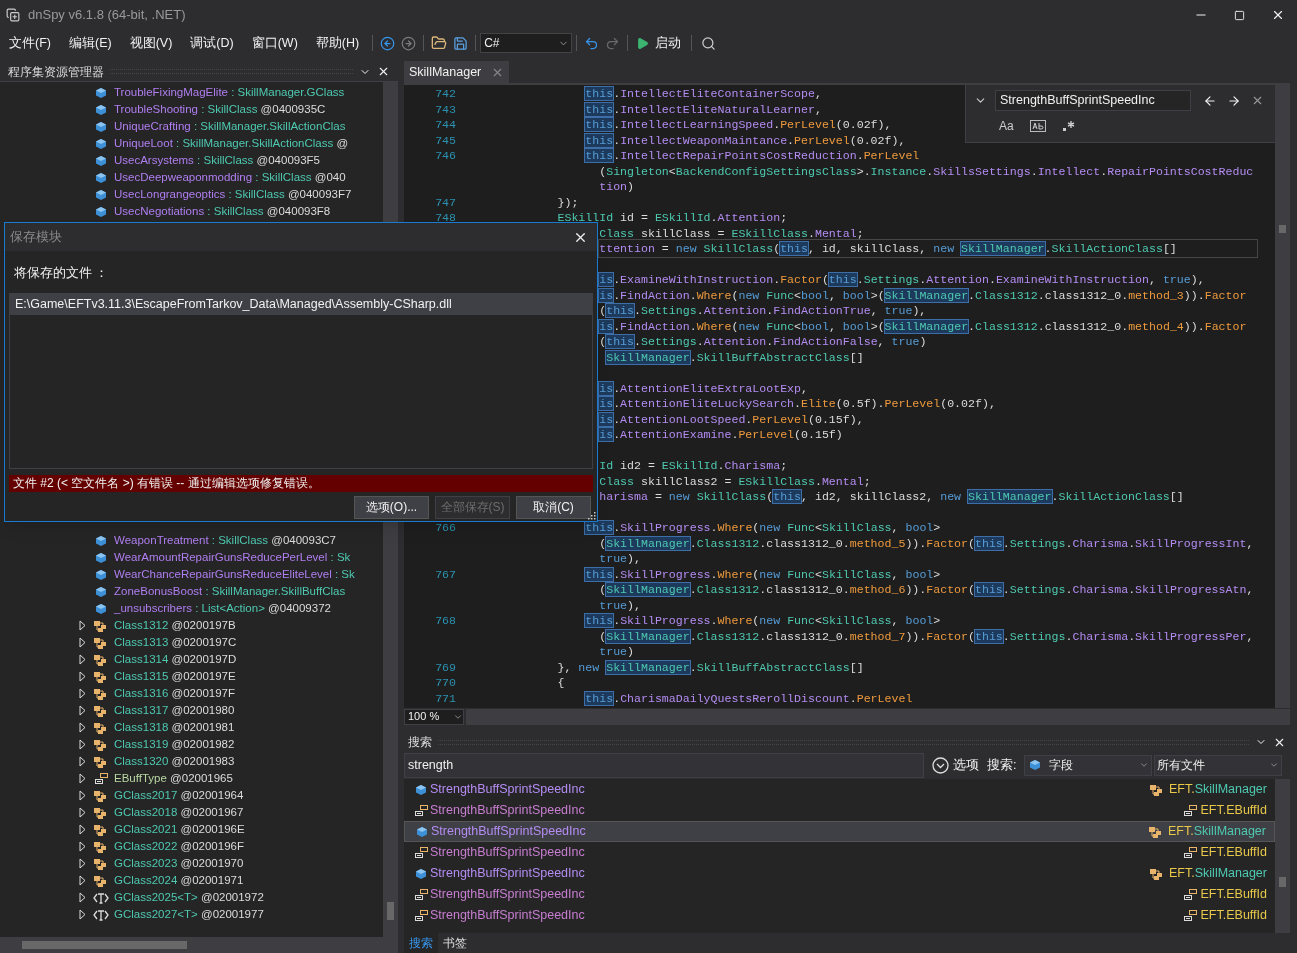  Describe the element at coordinates (710, 667) in the screenshot. I see `code-line: }, new SkillManager.SkillBuffAbstractClass[]` at that location.